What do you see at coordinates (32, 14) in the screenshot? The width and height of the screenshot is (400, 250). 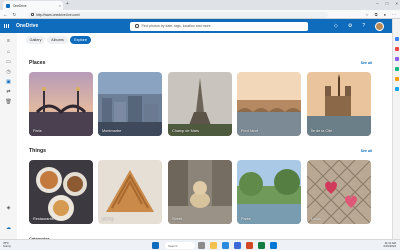 I see `lock-icon` at bounding box center [32, 14].